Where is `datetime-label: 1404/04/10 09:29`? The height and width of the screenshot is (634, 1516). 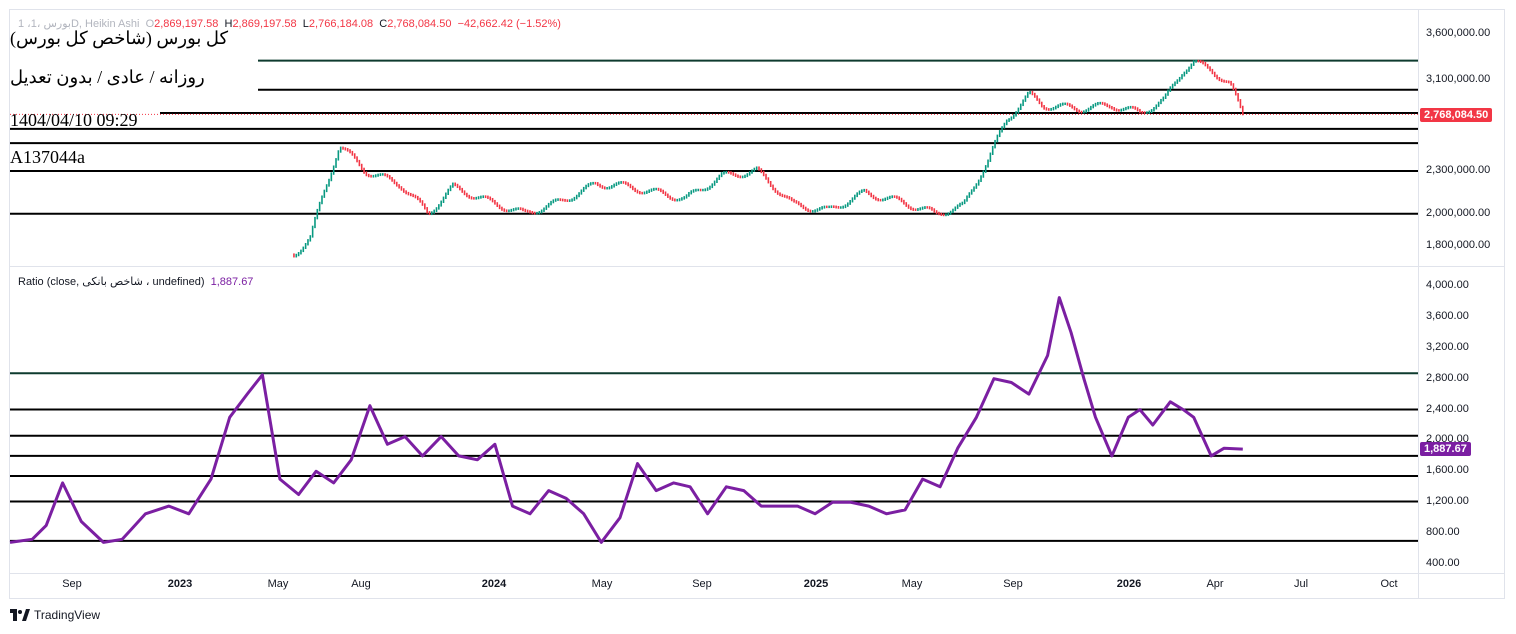
datetime-label: 1404/04/10 09:29 is located at coordinates (74, 120).